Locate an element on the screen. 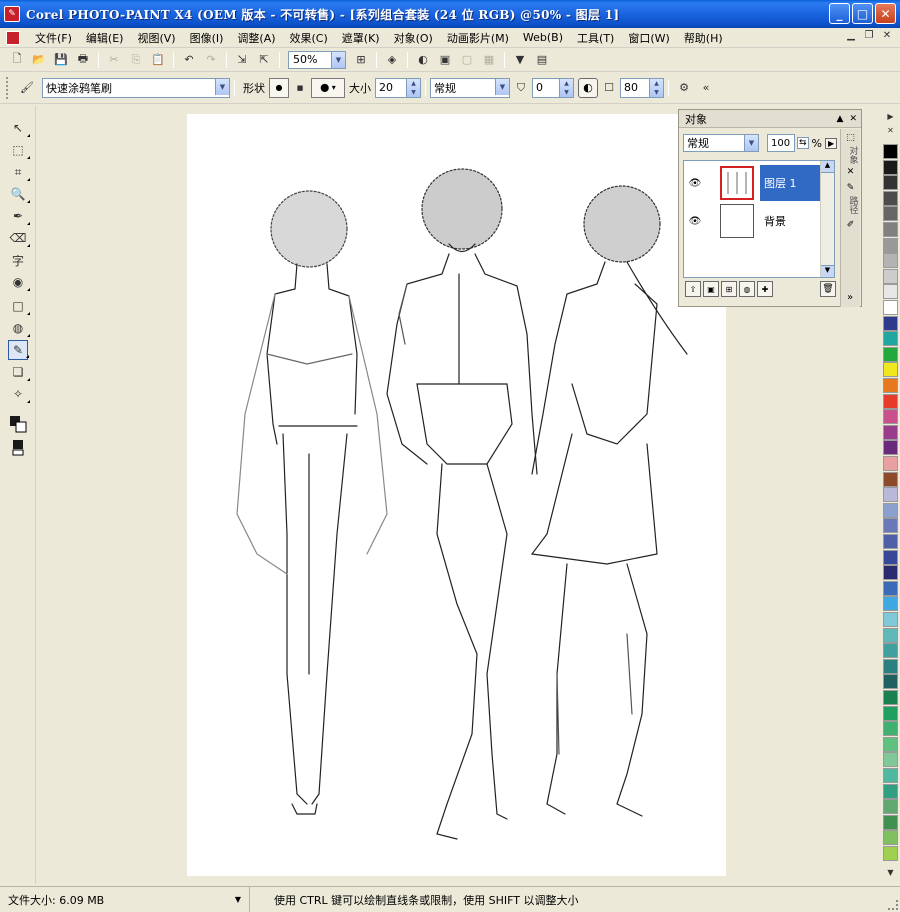 The image size is (900, 912). minimize-button: _ is located at coordinates (839, 13).